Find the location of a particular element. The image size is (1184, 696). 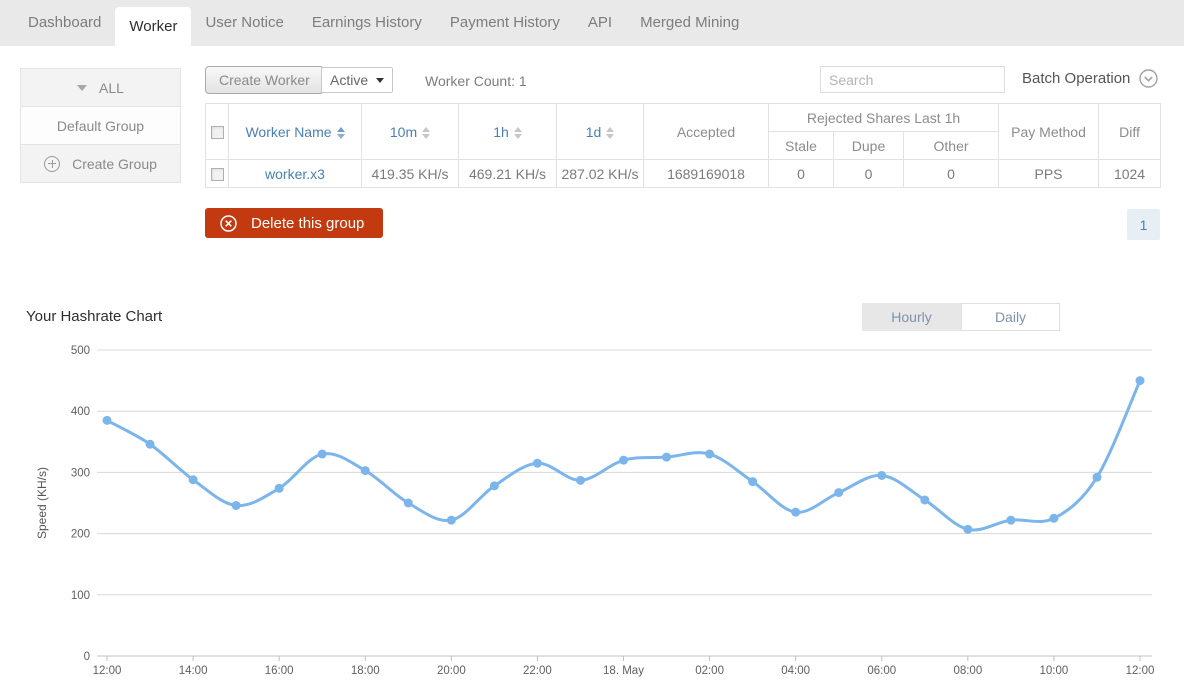

col-header-pay-method: Pay Method is located at coordinates (1049, 131).